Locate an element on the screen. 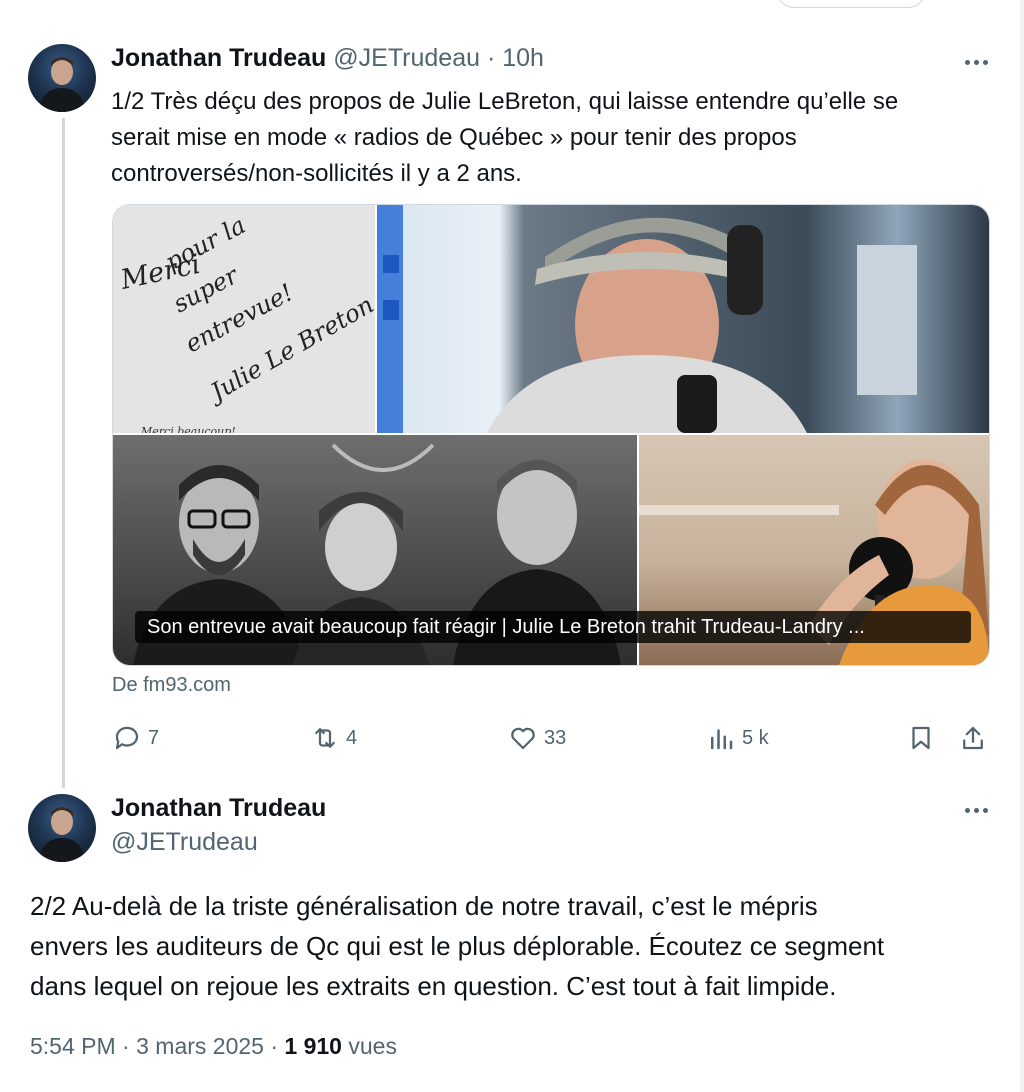 The width and height of the screenshot is (1024, 1092). thread-connector is located at coordinates (63, 453).